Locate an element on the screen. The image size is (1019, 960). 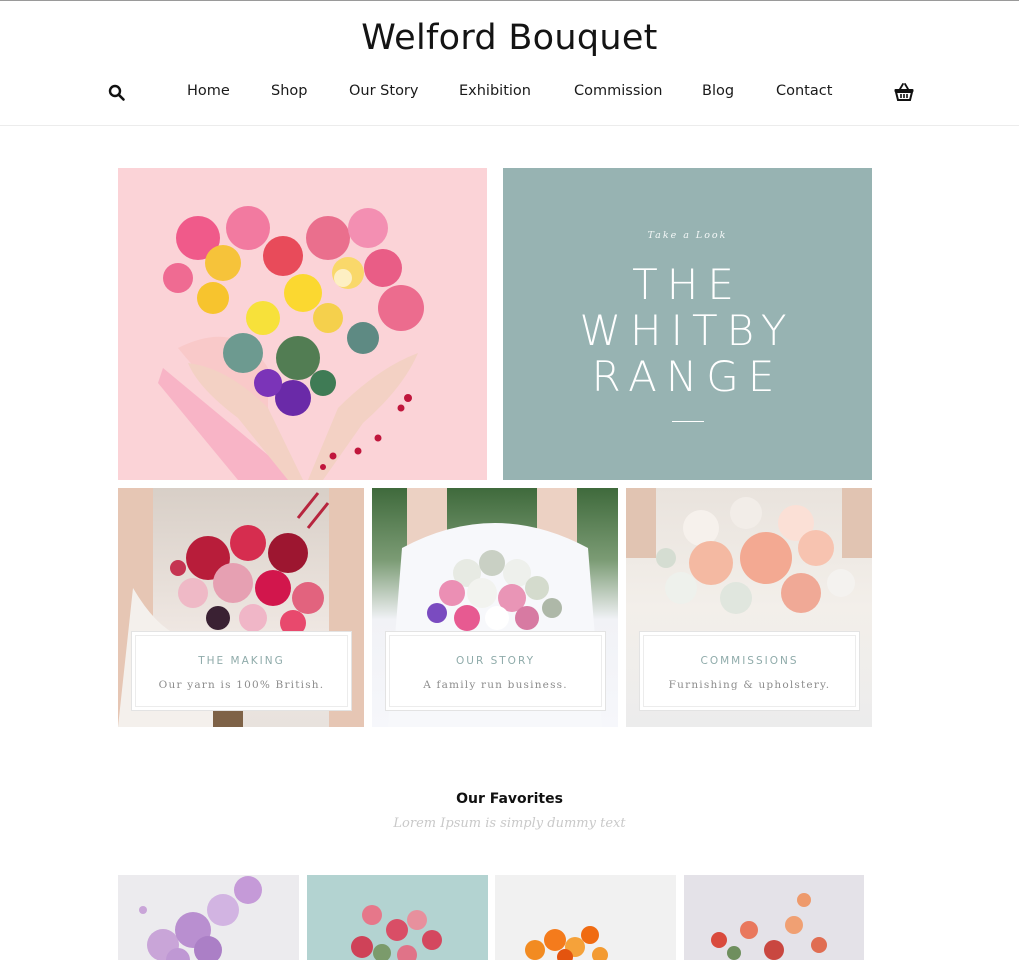
feature-heading-line-3: RANGE is located at coordinates (687, 376).